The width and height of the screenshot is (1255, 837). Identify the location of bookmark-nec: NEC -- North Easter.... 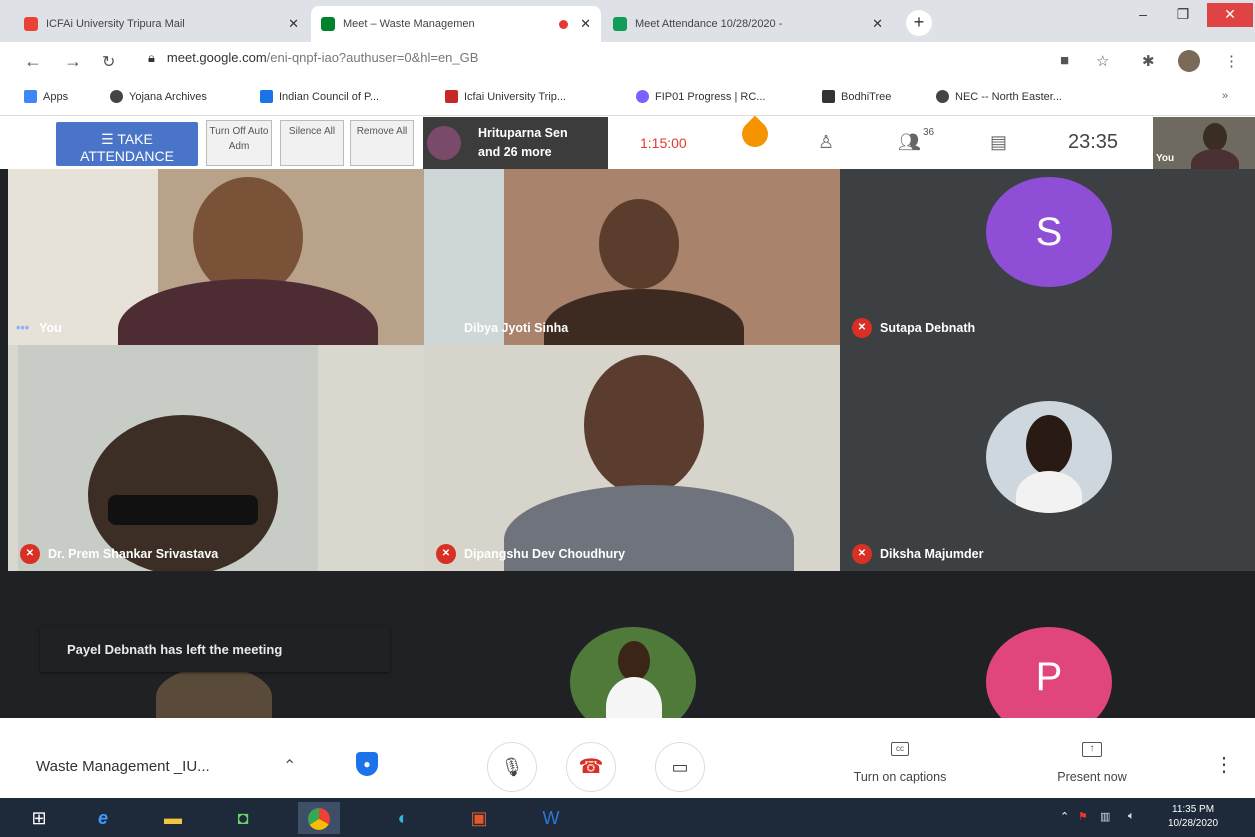
(999, 96).